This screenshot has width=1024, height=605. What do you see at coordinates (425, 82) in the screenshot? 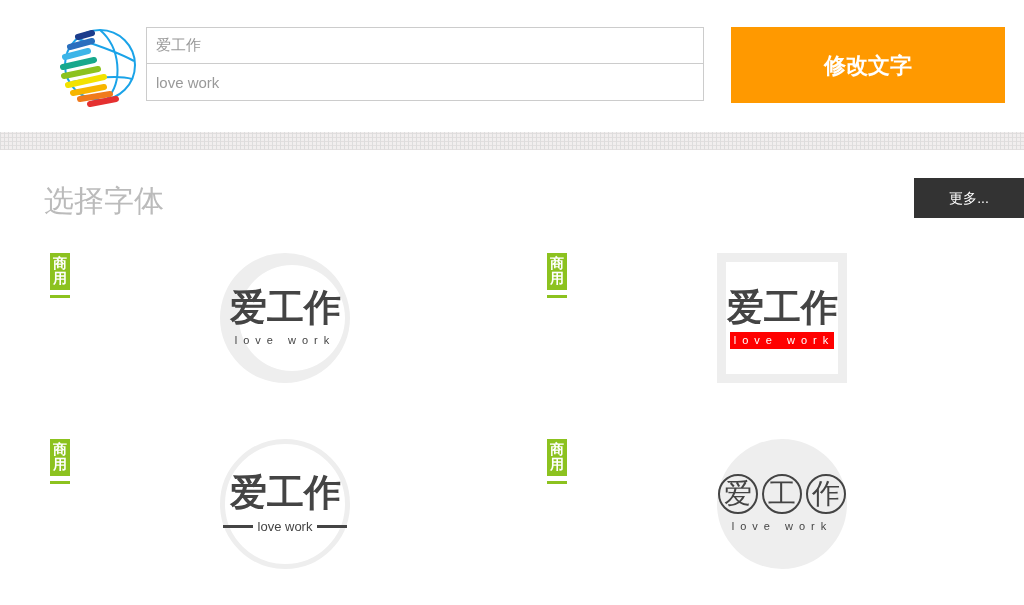
I see `text-field: love work` at bounding box center [425, 82].